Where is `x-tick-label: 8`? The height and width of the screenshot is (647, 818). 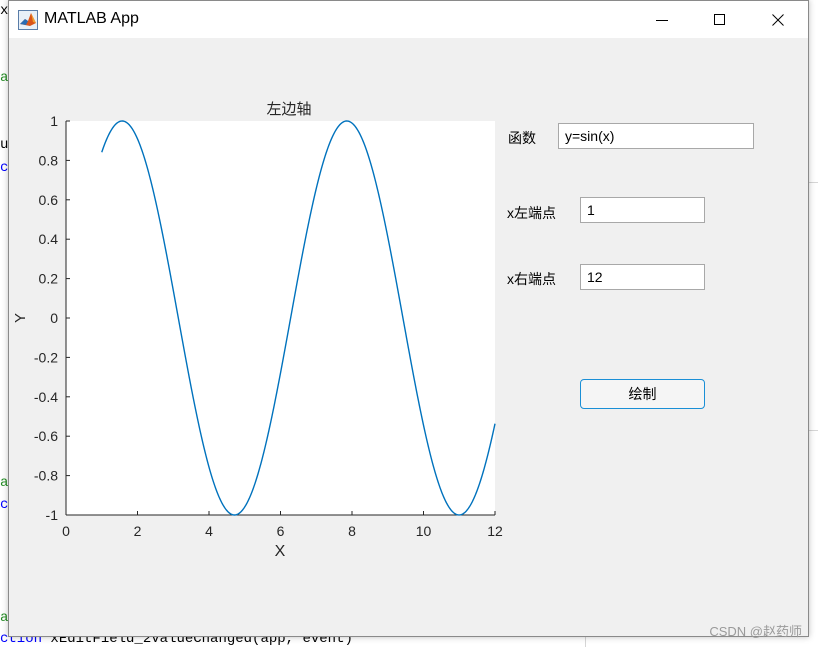 x-tick-label: 8 is located at coordinates (352, 531).